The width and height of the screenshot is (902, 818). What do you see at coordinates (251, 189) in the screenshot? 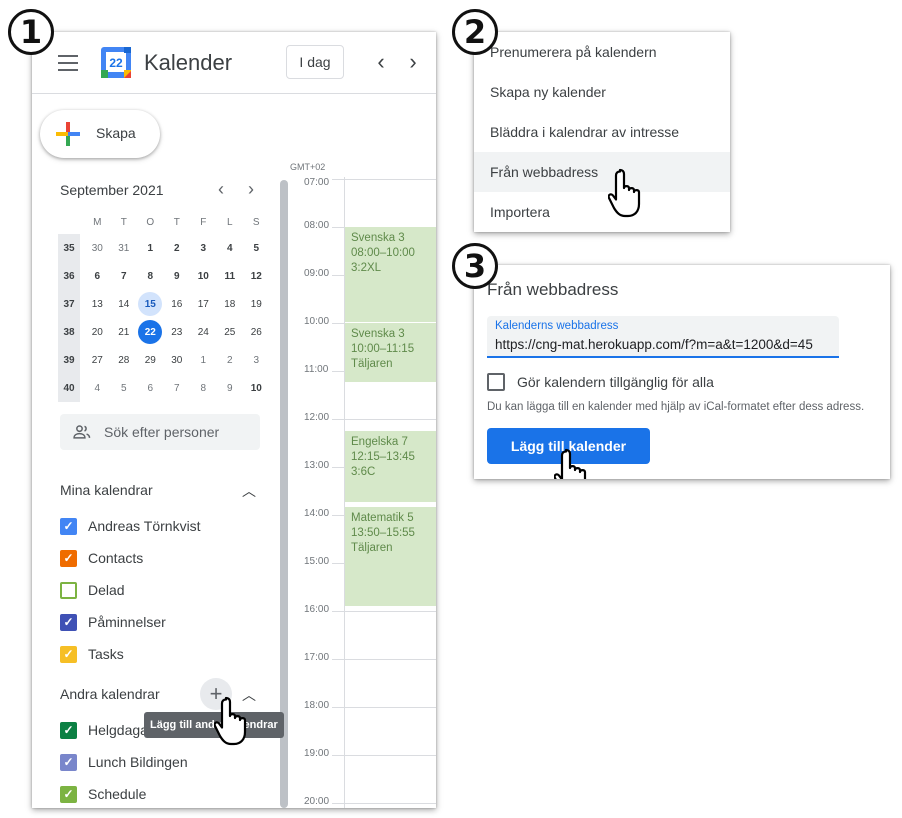
I see `mini-next-icon: ›` at bounding box center [251, 189].